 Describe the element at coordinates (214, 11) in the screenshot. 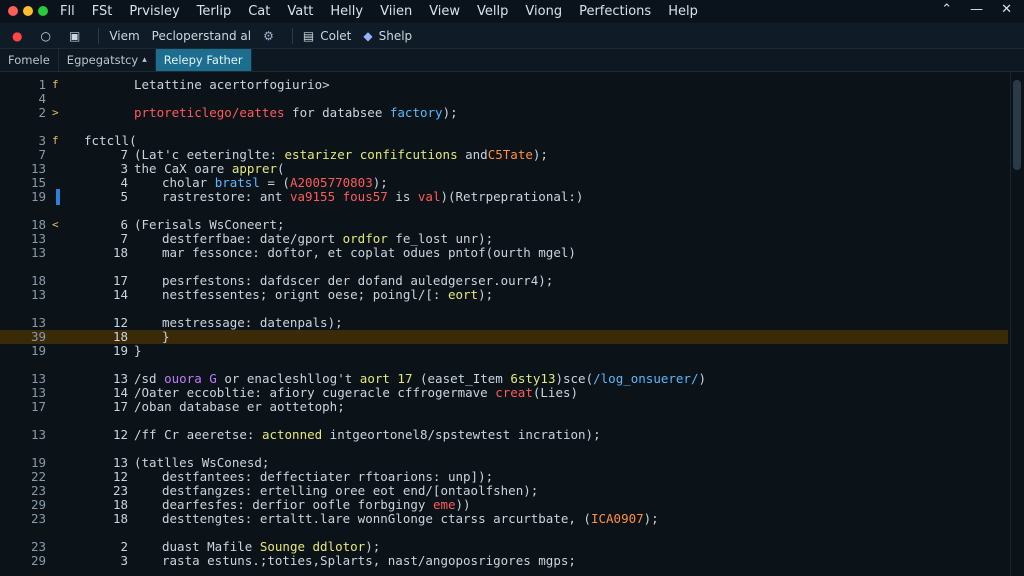

I see `menu-item: Terlip` at that location.